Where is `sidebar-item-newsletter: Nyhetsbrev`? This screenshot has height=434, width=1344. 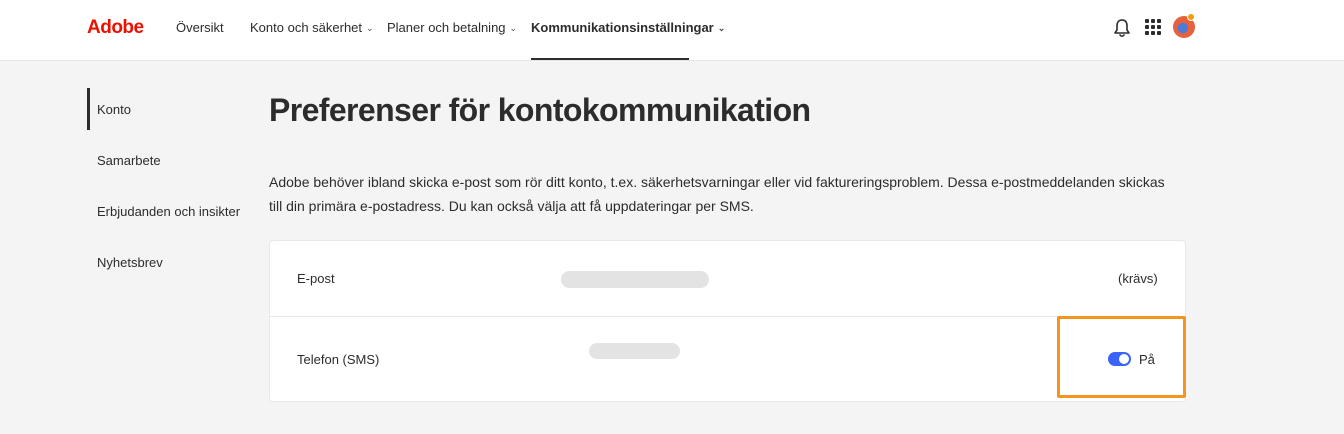
sidebar-item-newsletter: Nyhetsbrev is located at coordinates (130, 262).